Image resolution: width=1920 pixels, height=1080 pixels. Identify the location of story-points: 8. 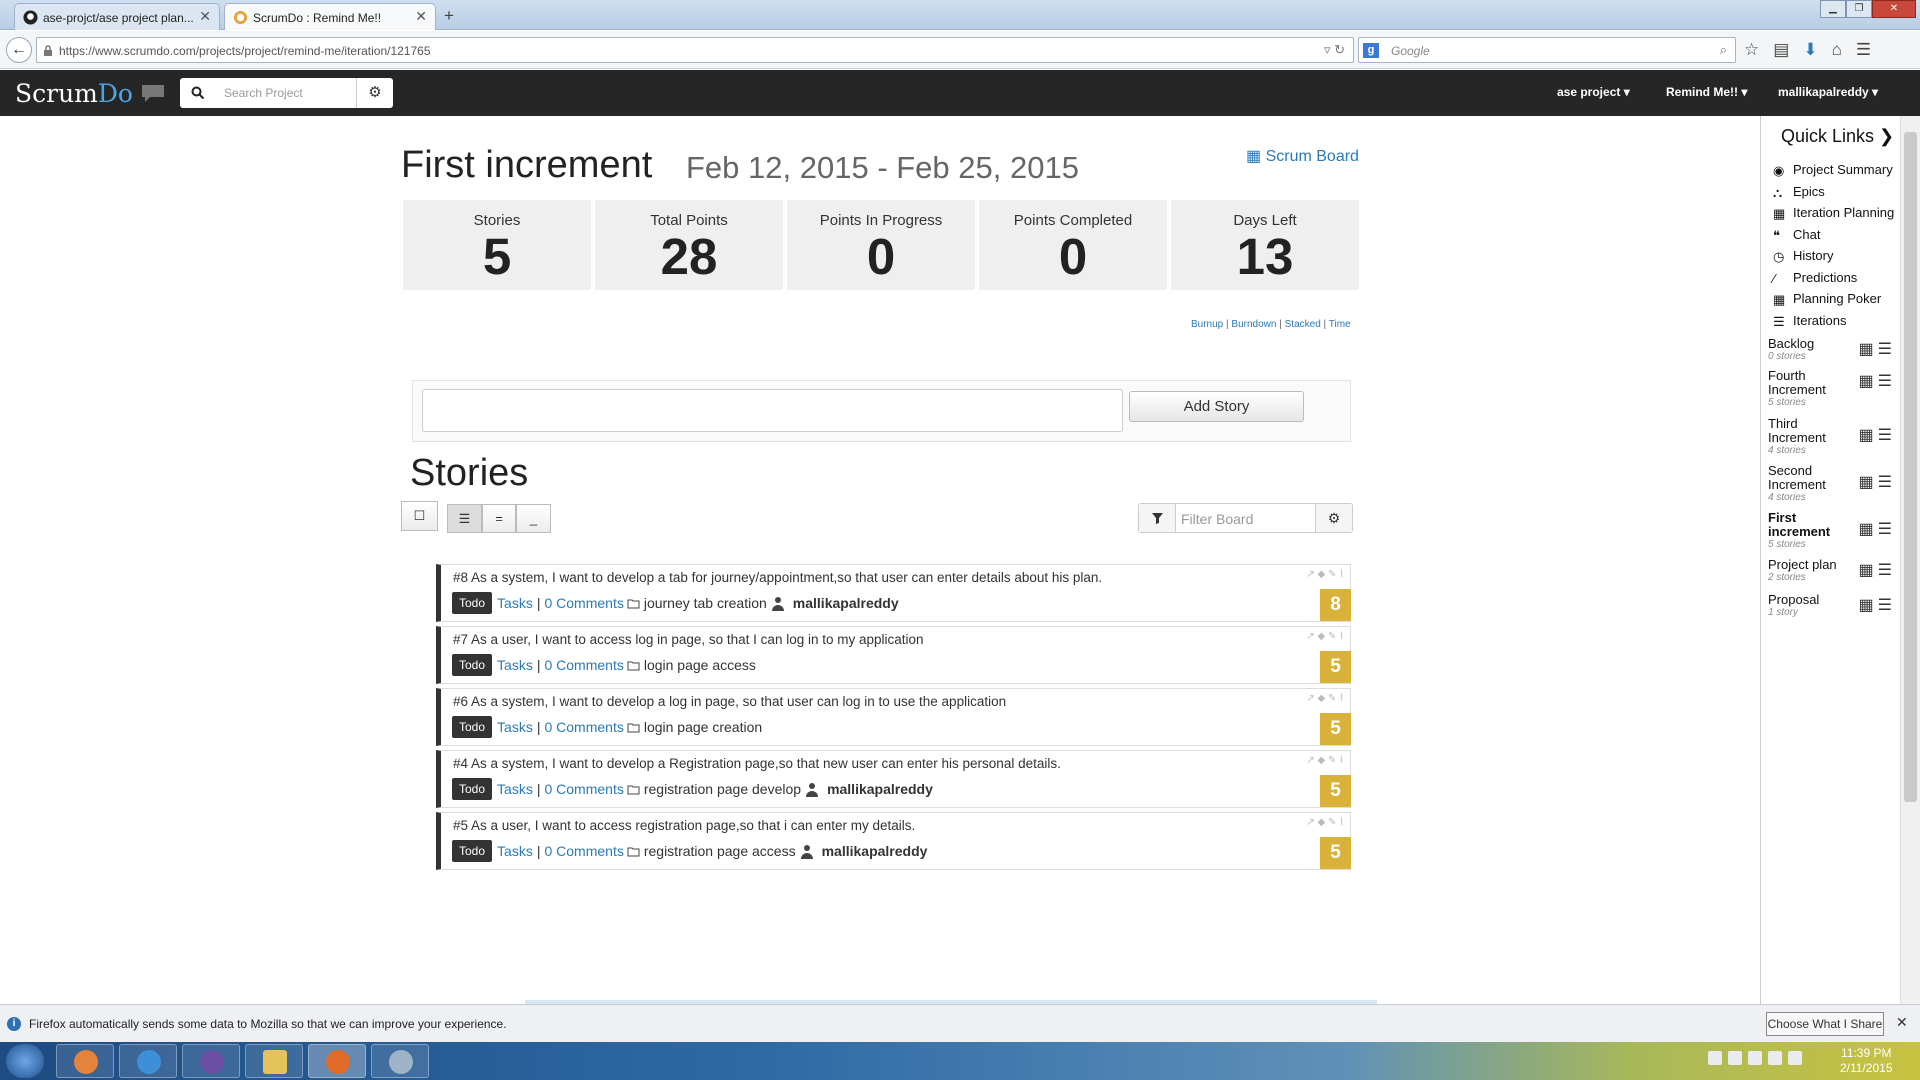
(1335, 605).